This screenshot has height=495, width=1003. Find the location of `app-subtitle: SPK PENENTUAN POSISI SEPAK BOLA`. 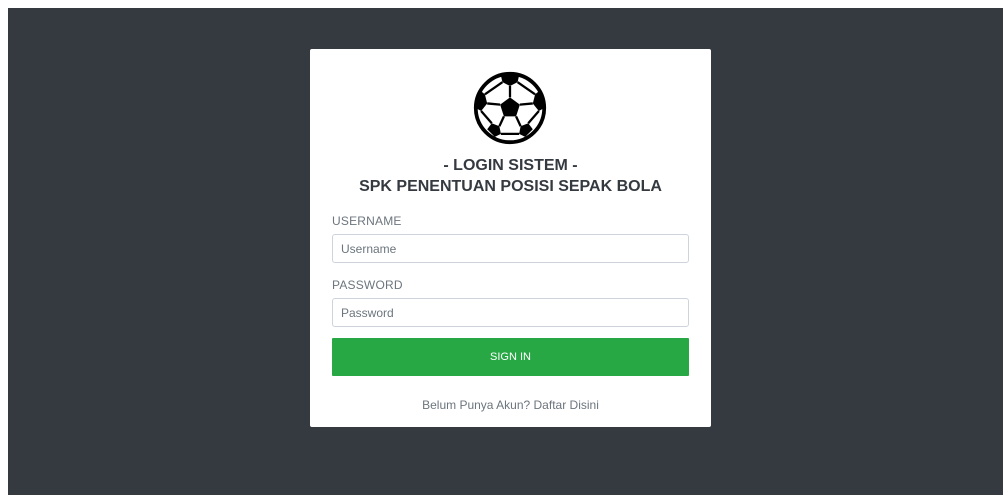

app-subtitle: SPK PENENTUAN POSISI SEPAK BOLA is located at coordinates (510, 186).